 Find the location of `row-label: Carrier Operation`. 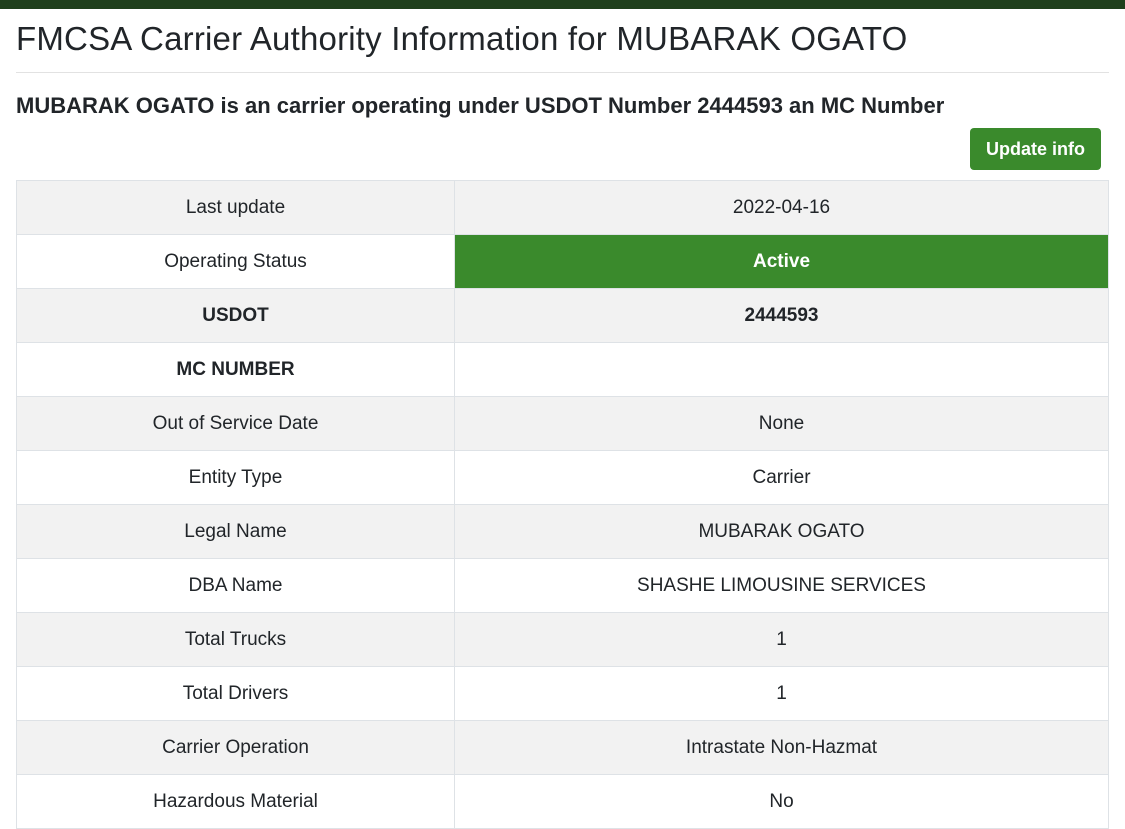

row-label: Carrier Operation is located at coordinates (235, 747).